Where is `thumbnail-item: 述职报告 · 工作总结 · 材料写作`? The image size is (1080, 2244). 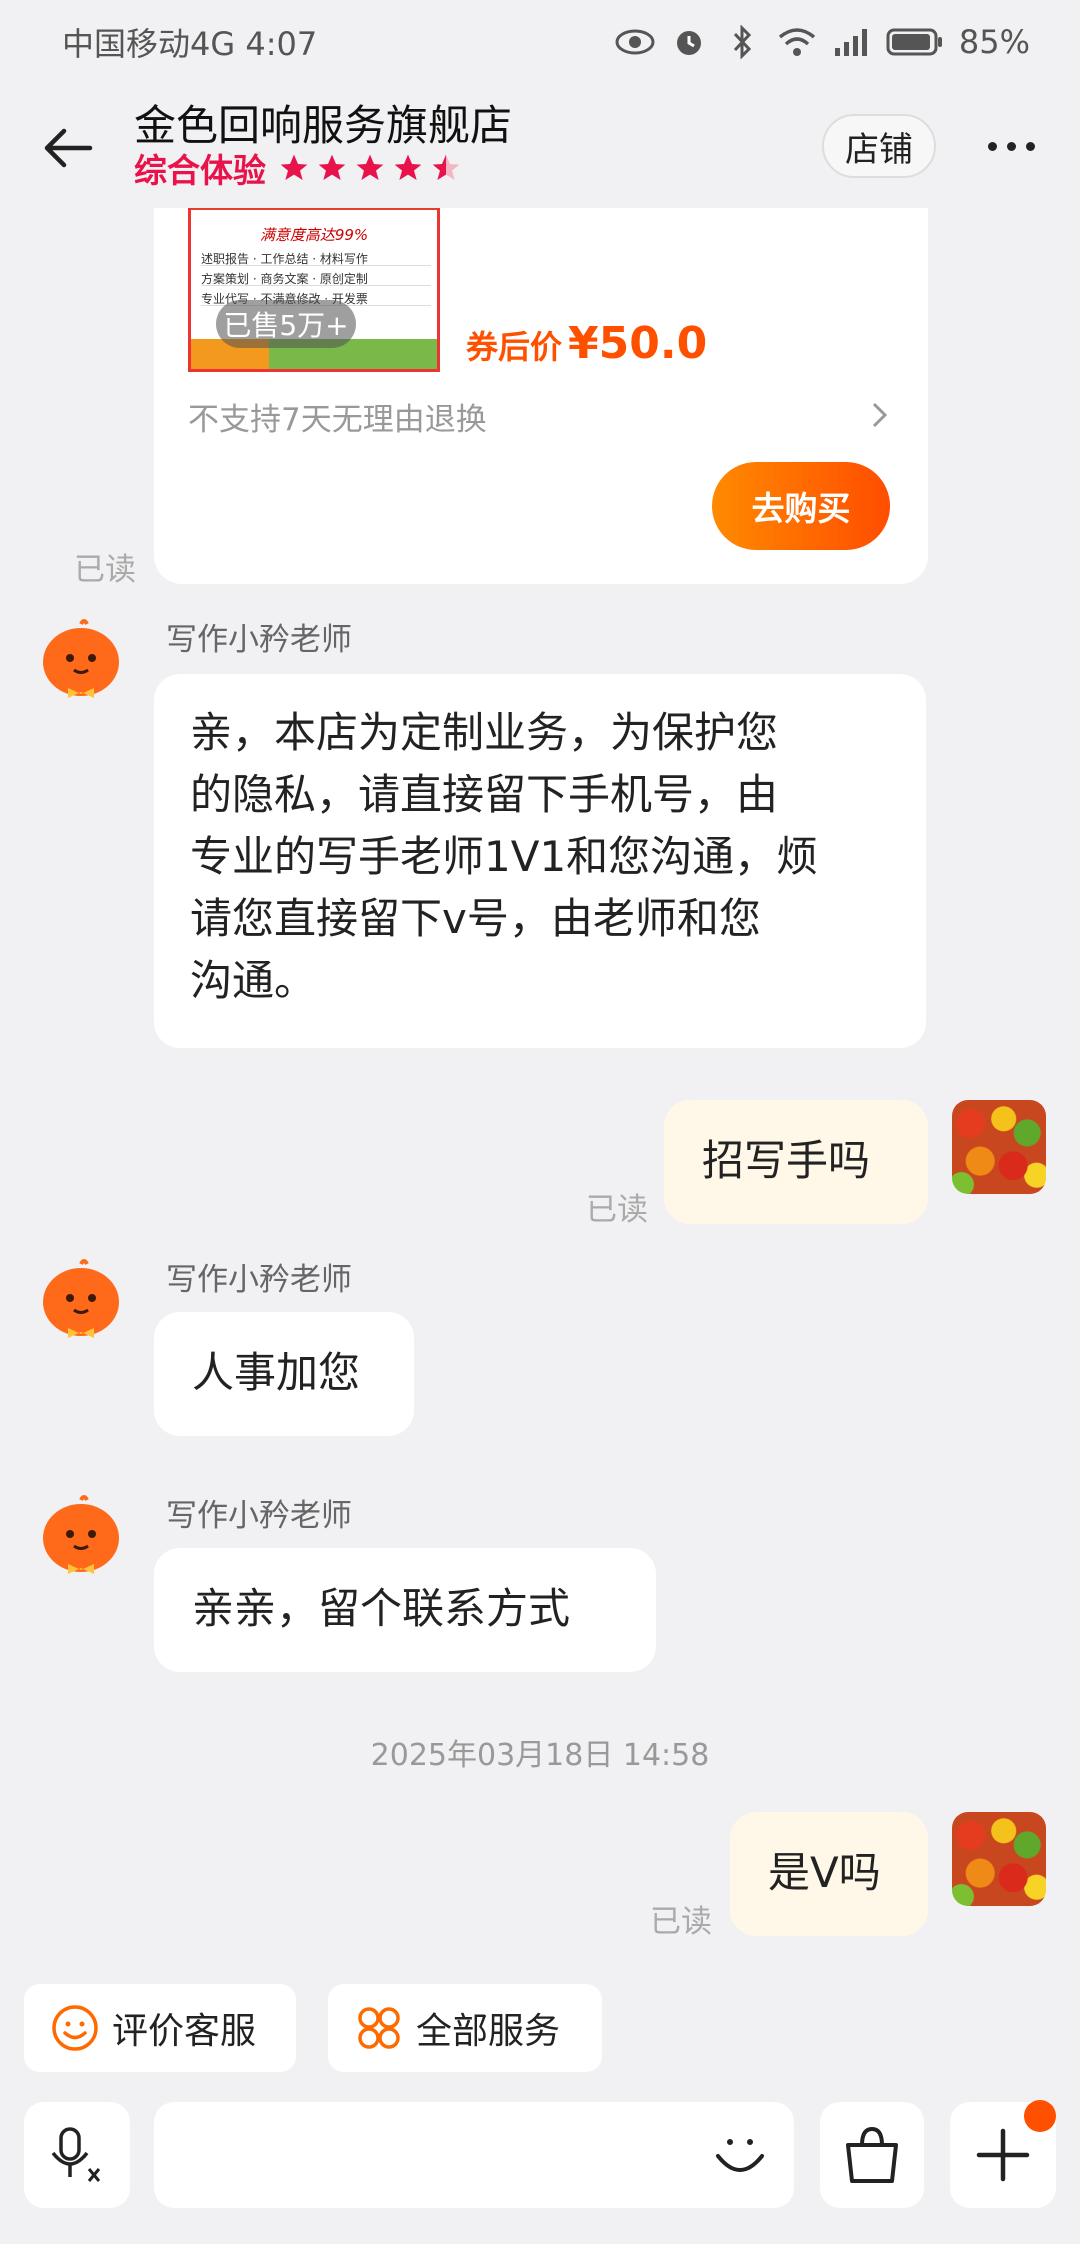 thumbnail-item: 述职报告 · 工作总结 · 材料写作 is located at coordinates (316, 258).